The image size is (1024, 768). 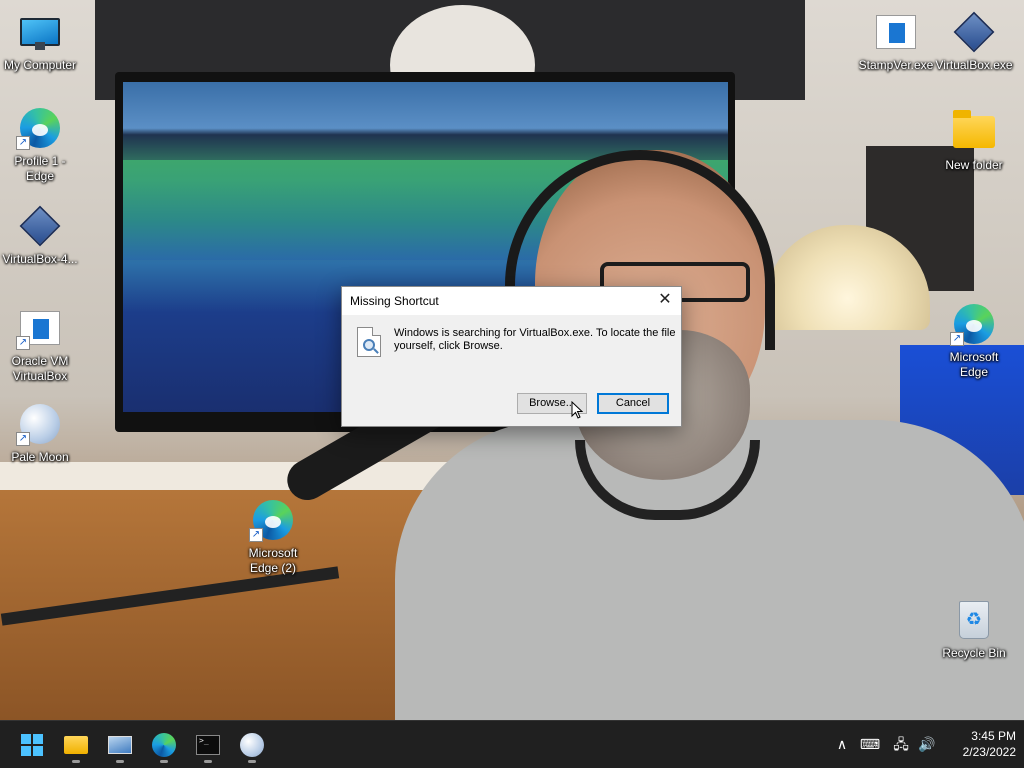 I want to click on desktop-icon-label: Recycle Bin, so click(x=974, y=653).